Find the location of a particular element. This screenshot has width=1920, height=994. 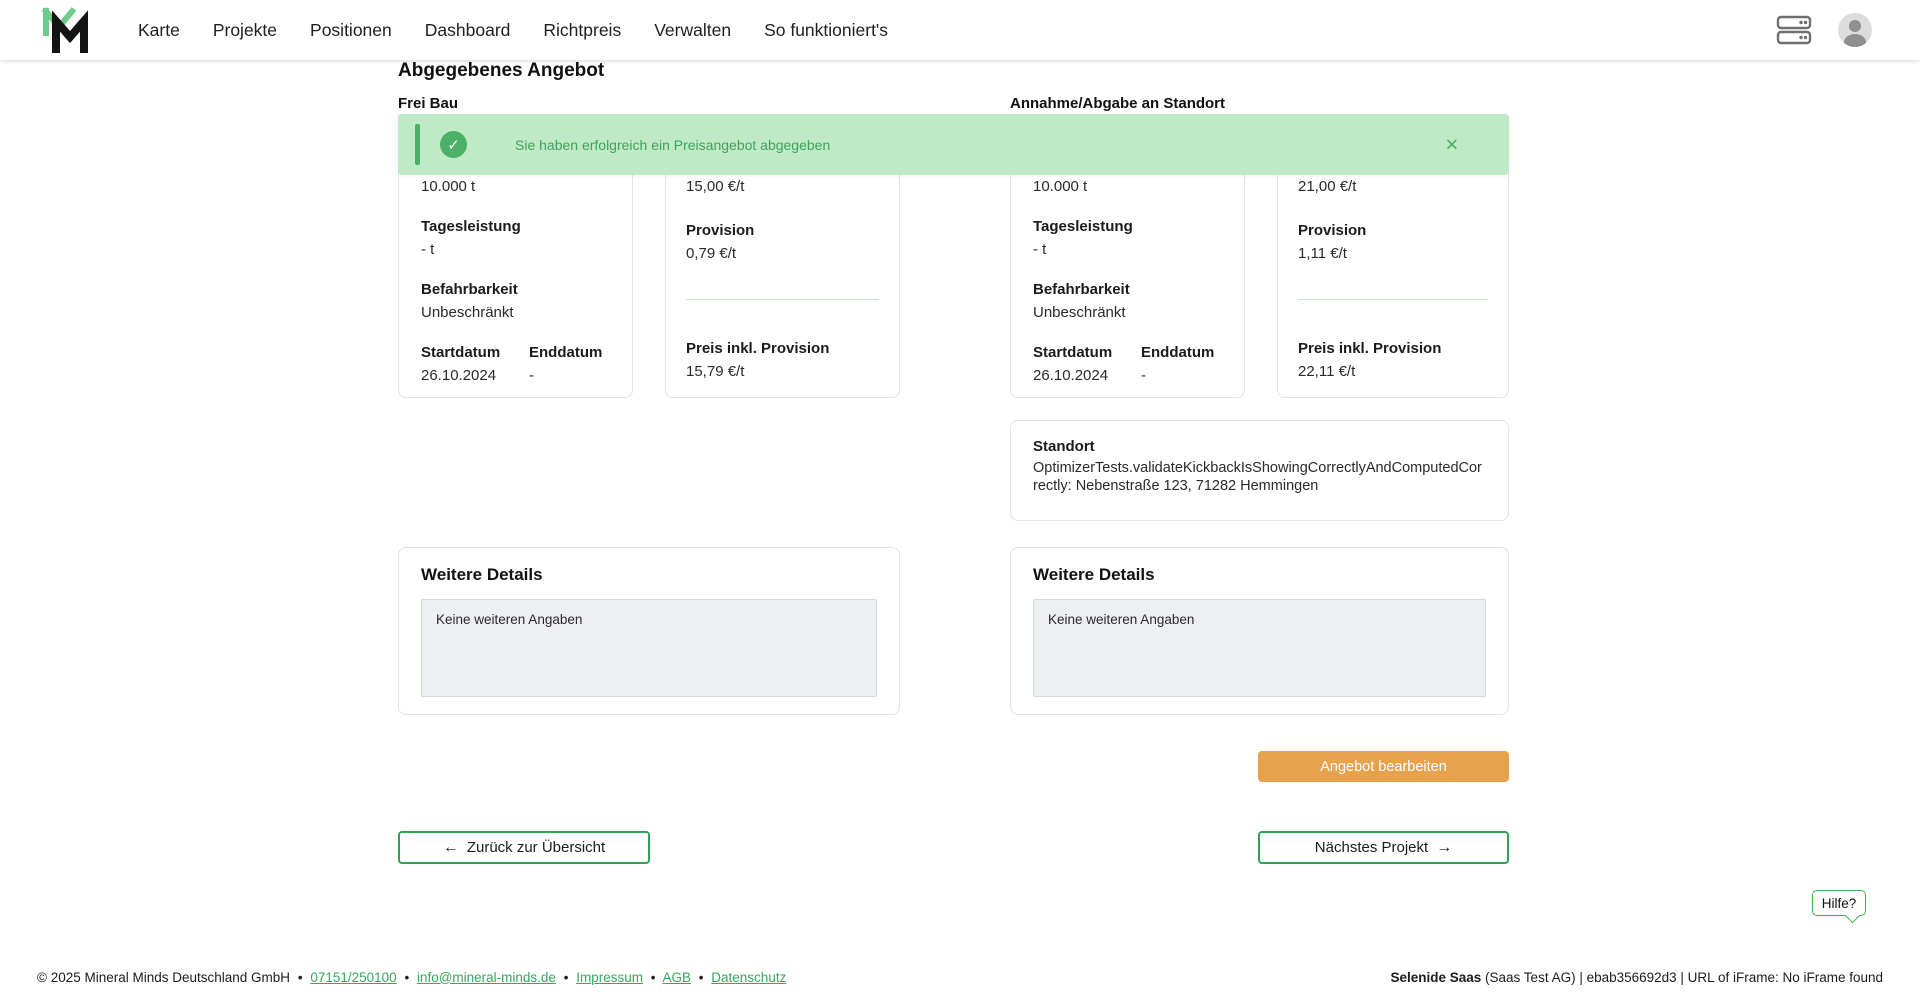

more-details-card-left: Weitere Details Keine weiteren Angaben is located at coordinates (649, 631).